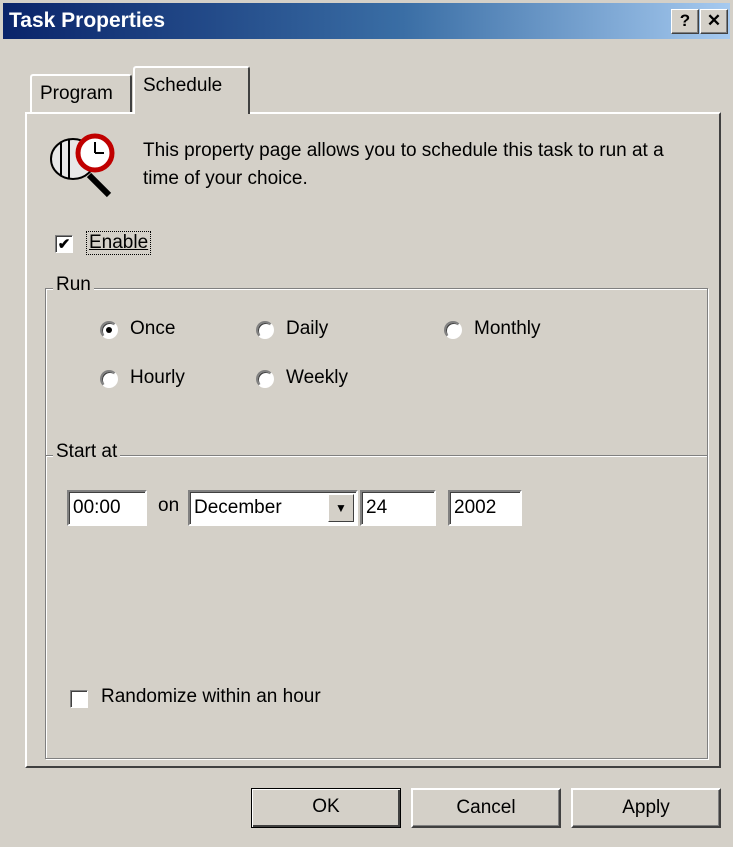 The width and height of the screenshot is (733, 847). What do you see at coordinates (685, 21) in the screenshot?
I see `help-button: ?` at bounding box center [685, 21].